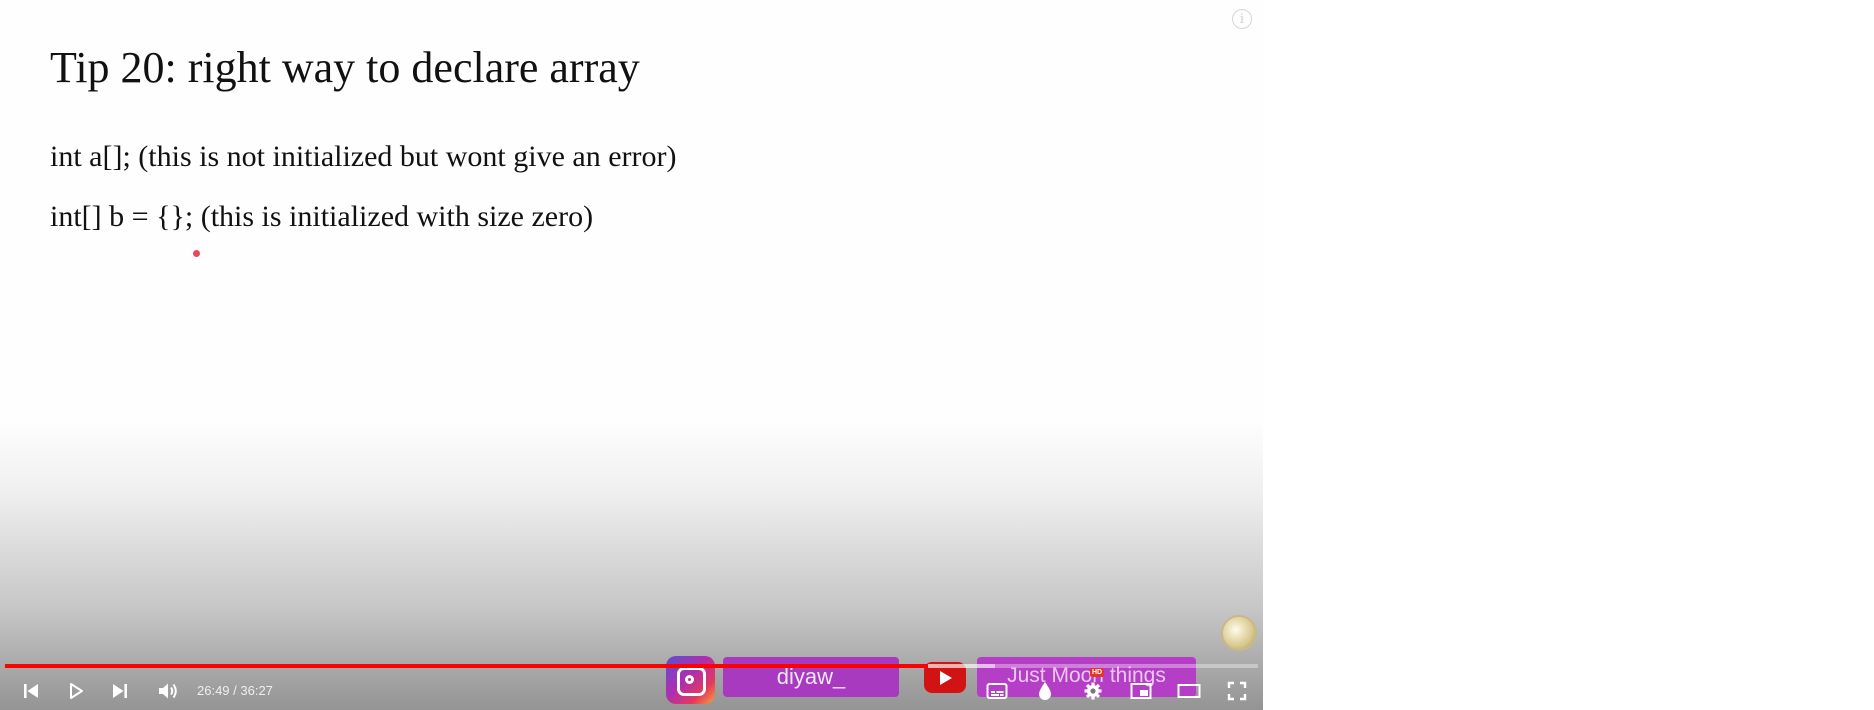 Image resolution: width=1874 pixels, height=710 pixels. I want to click on player-controls: 26:49 / 36:27 HD, so click(631, 689).